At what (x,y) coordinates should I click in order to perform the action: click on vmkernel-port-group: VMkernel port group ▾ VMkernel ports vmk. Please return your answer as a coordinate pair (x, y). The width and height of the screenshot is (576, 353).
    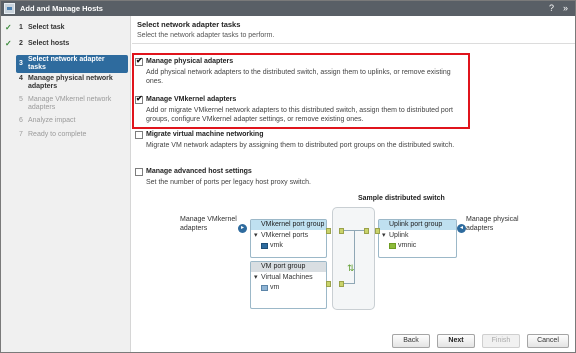
    Looking at the image, I should click on (288, 238).